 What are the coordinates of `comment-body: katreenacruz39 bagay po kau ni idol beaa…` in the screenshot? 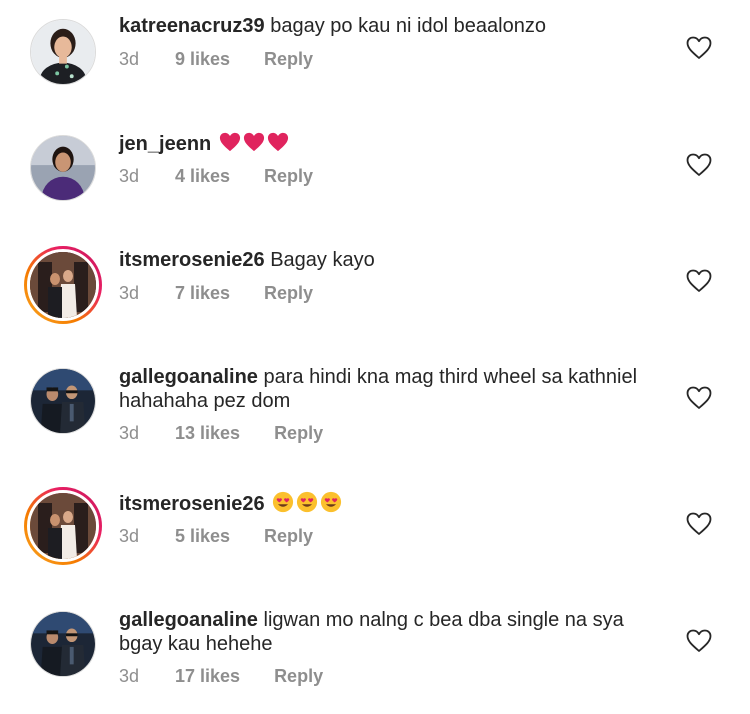 It's located at (399, 26).